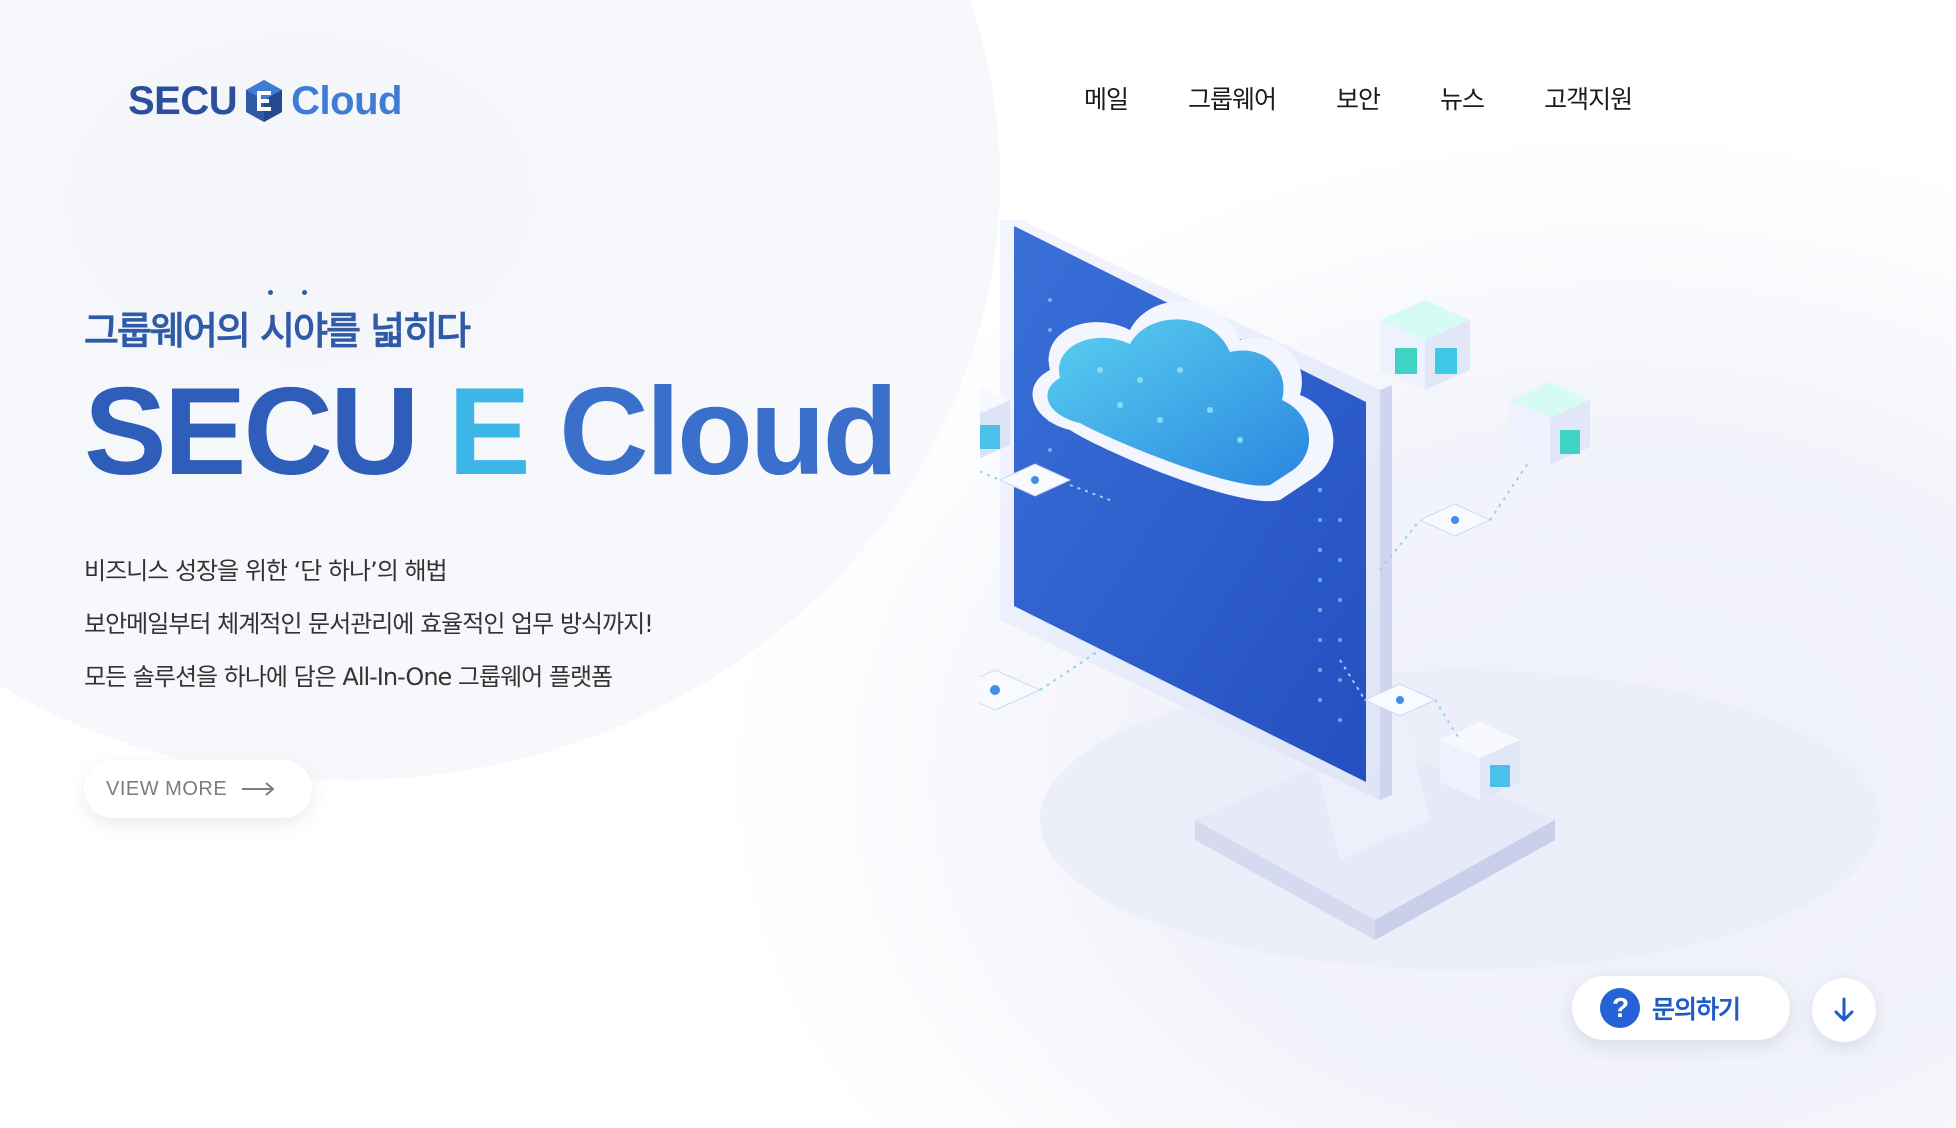 The height and width of the screenshot is (1128, 1956). I want to click on view-more-label: VIEW MORE, so click(167, 788).